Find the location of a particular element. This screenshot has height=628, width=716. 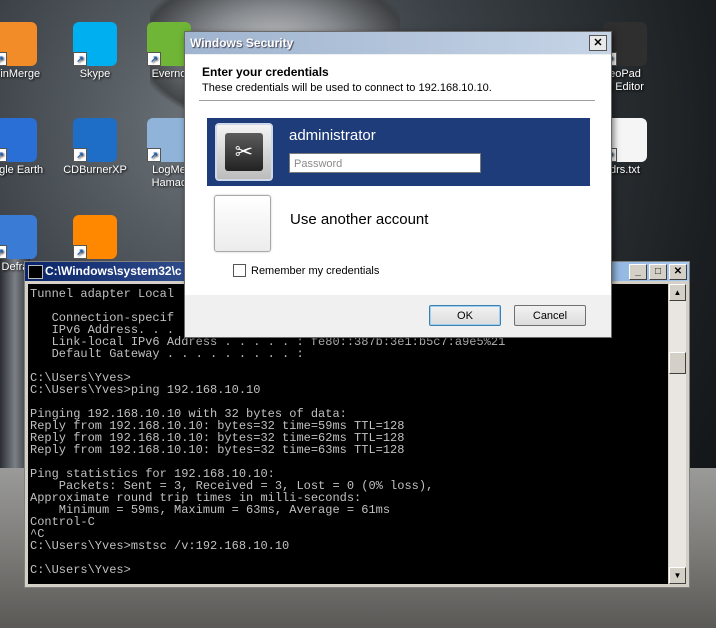

scroll-up-arrow-icon: ▲ is located at coordinates (677, 292).